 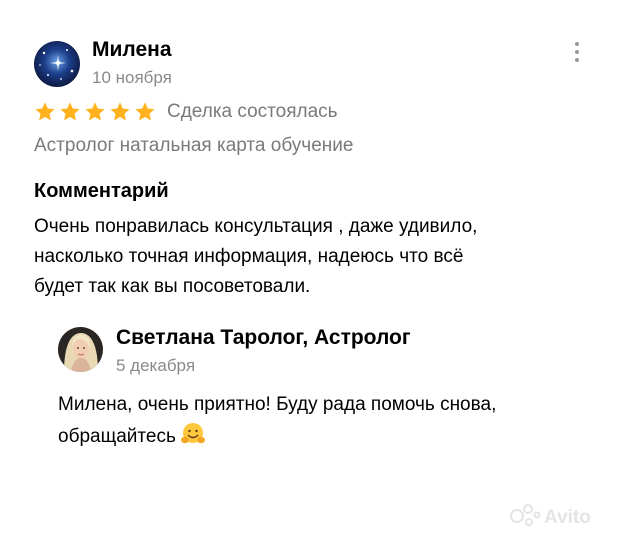 What do you see at coordinates (192, 433) in the screenshot?
I see `hugging-face-emoji-icon` at bounding box center [192, 433].